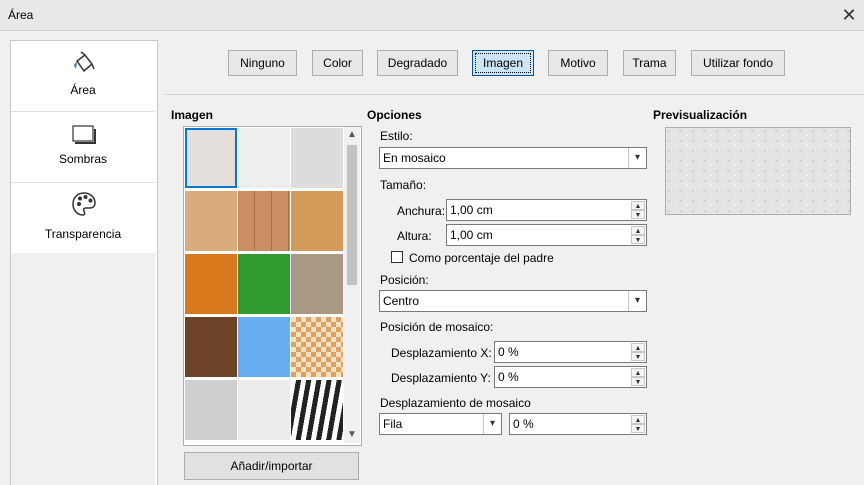  Describe the element at coordinates (394, 115) in the screenshot. I see `options-title: Opciones` at that location.